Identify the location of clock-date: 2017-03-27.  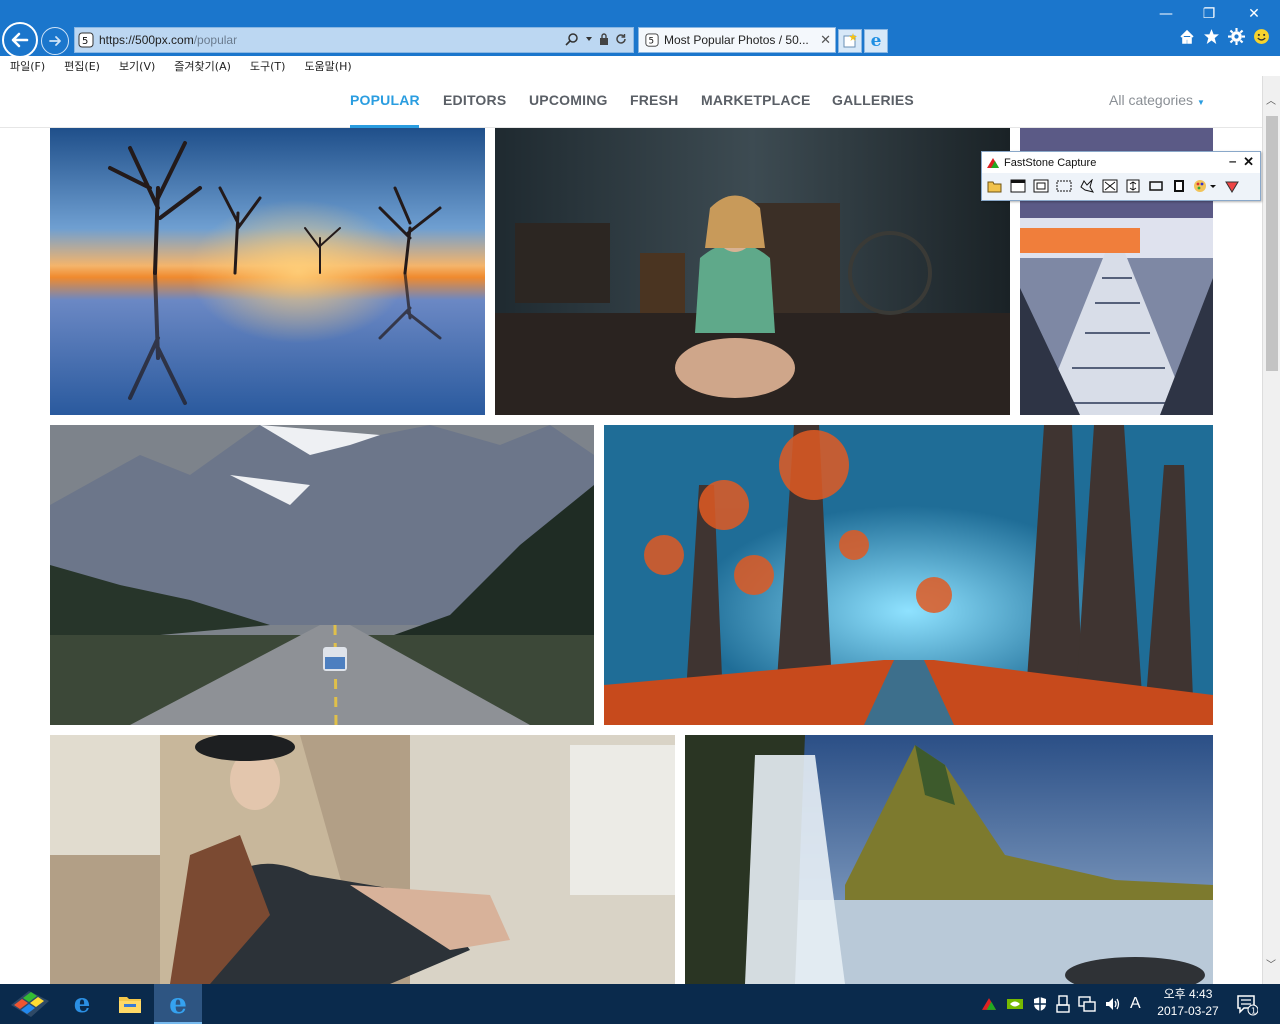
(1188, 1011).